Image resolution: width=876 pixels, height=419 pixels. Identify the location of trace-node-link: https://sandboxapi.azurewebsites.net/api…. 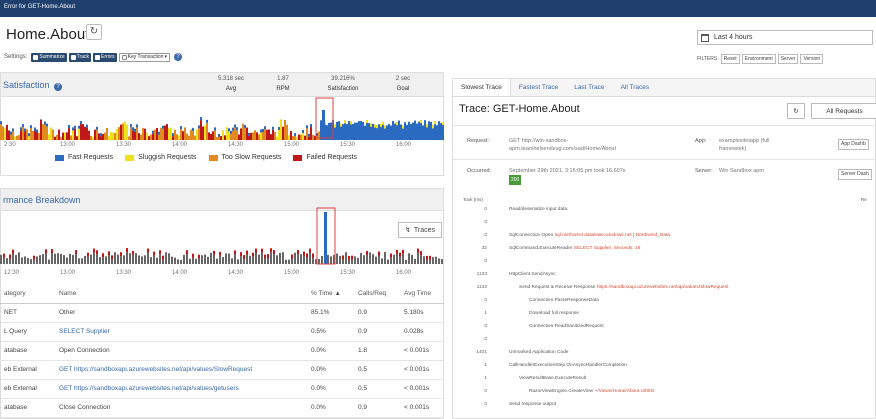
(662, 287).